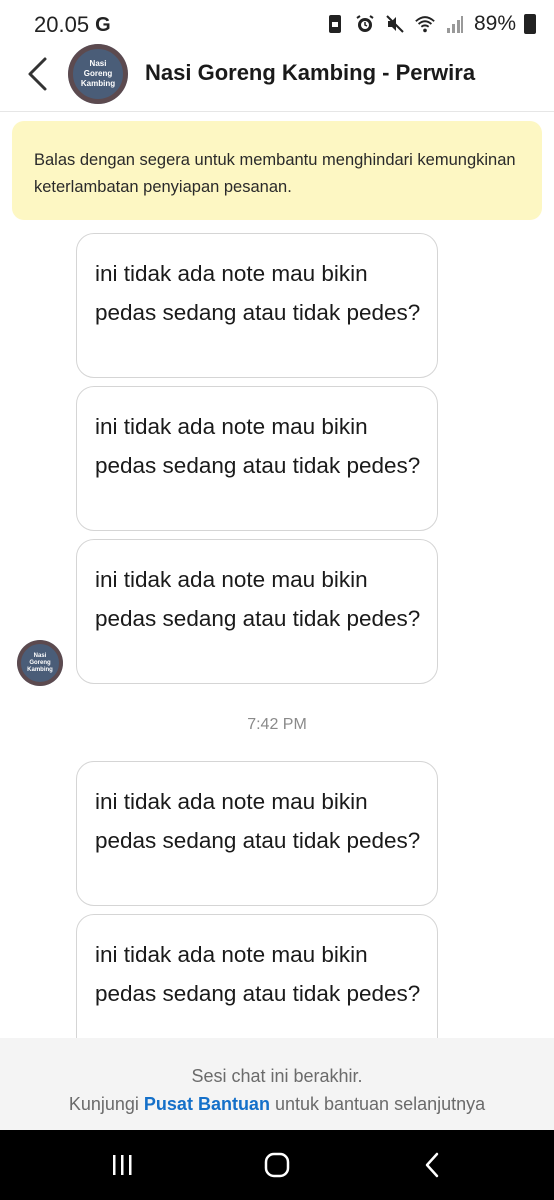 The width and height of the screenshot is (554, 1200). What do you see at coordinates (103, 1104) in the screenshot?
I see `help-prefix: Kunjungi` at bounding box center [103, 1104].